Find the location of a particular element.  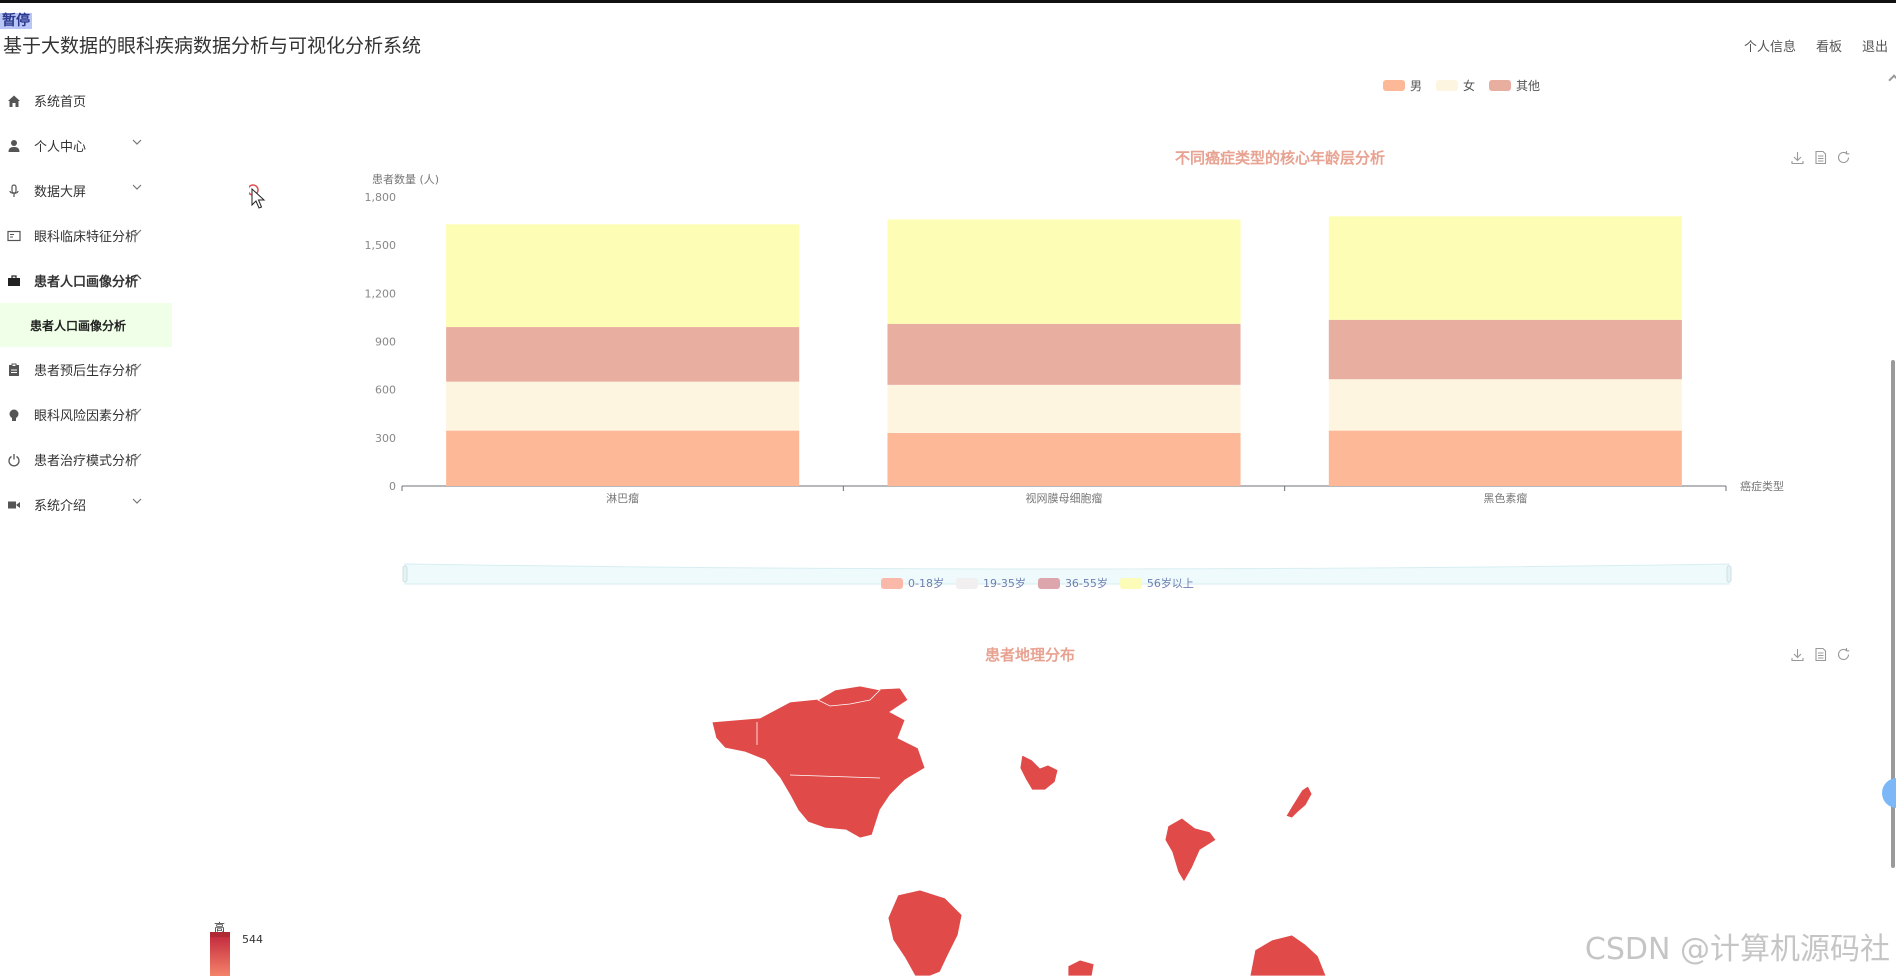

data-view-icon is located at coordinates (1820, 654).